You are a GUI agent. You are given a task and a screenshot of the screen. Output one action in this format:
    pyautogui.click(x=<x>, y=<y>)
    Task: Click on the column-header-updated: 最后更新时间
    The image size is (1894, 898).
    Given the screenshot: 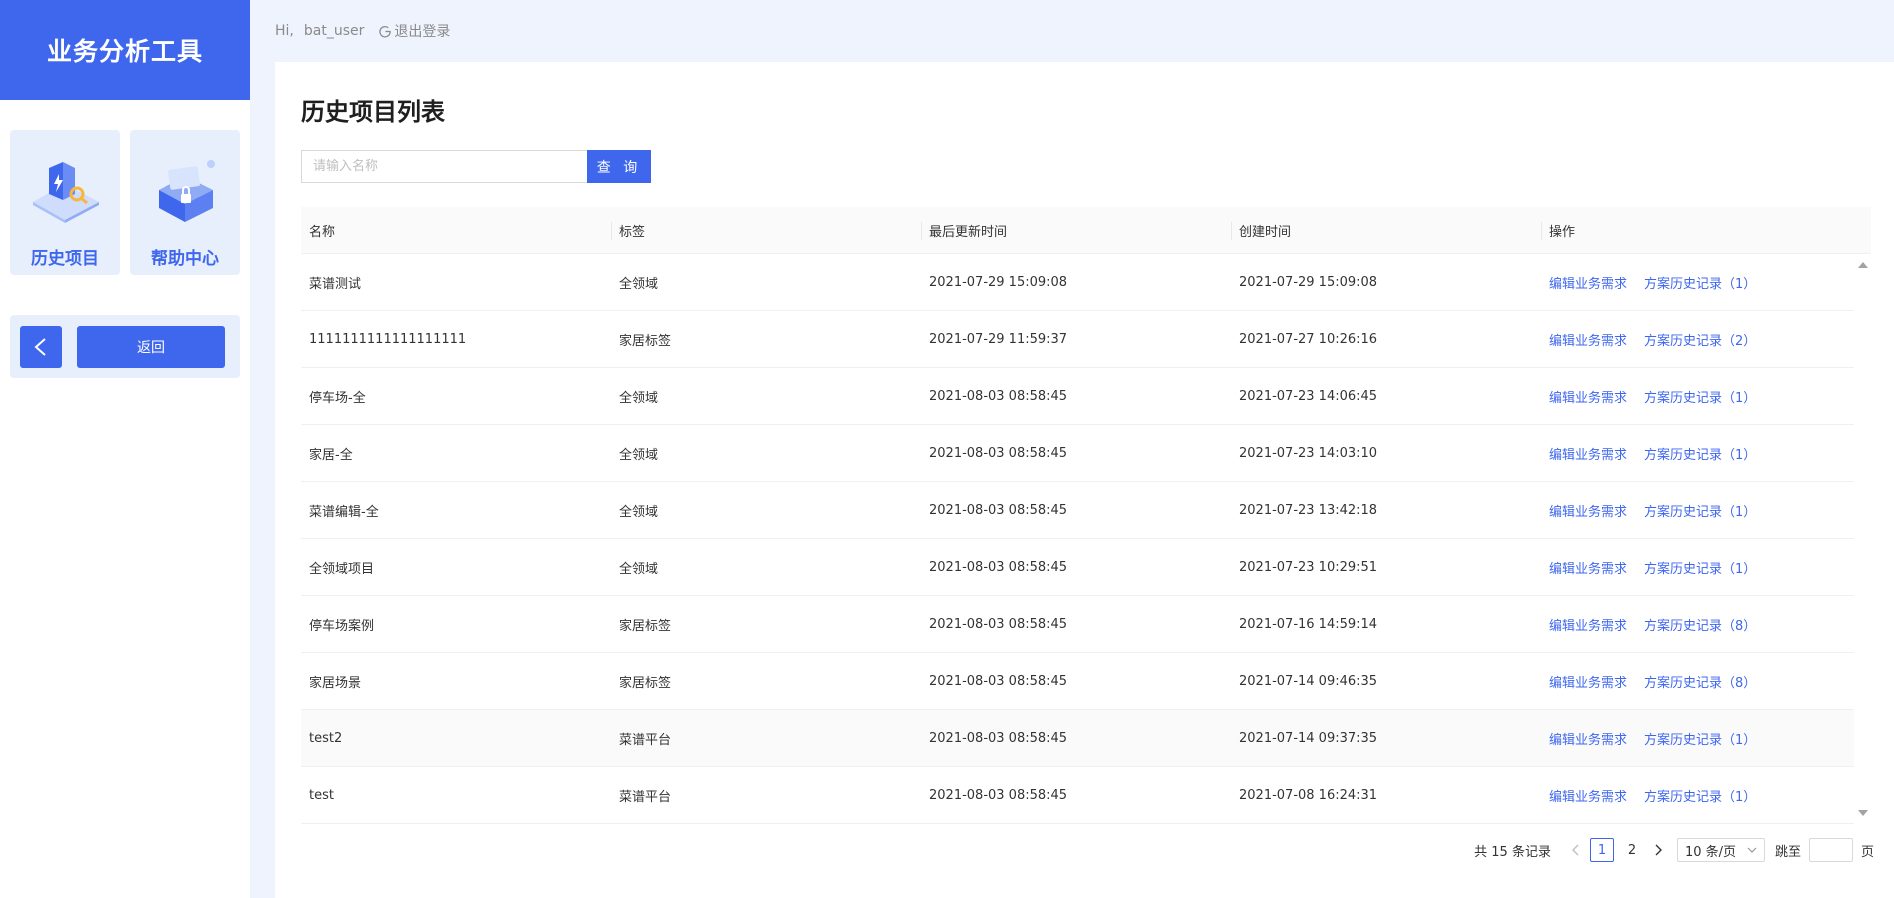 What is the action you would take?
    pyautogui.click(x=1076, y=230)
    